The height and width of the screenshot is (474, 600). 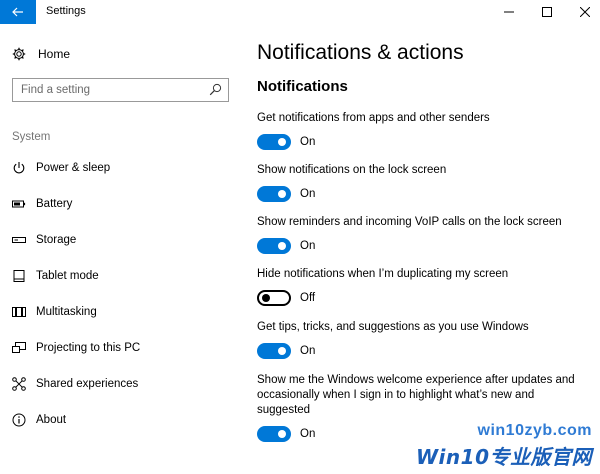 I want to click on search-icon, so click(x=215, y=89).